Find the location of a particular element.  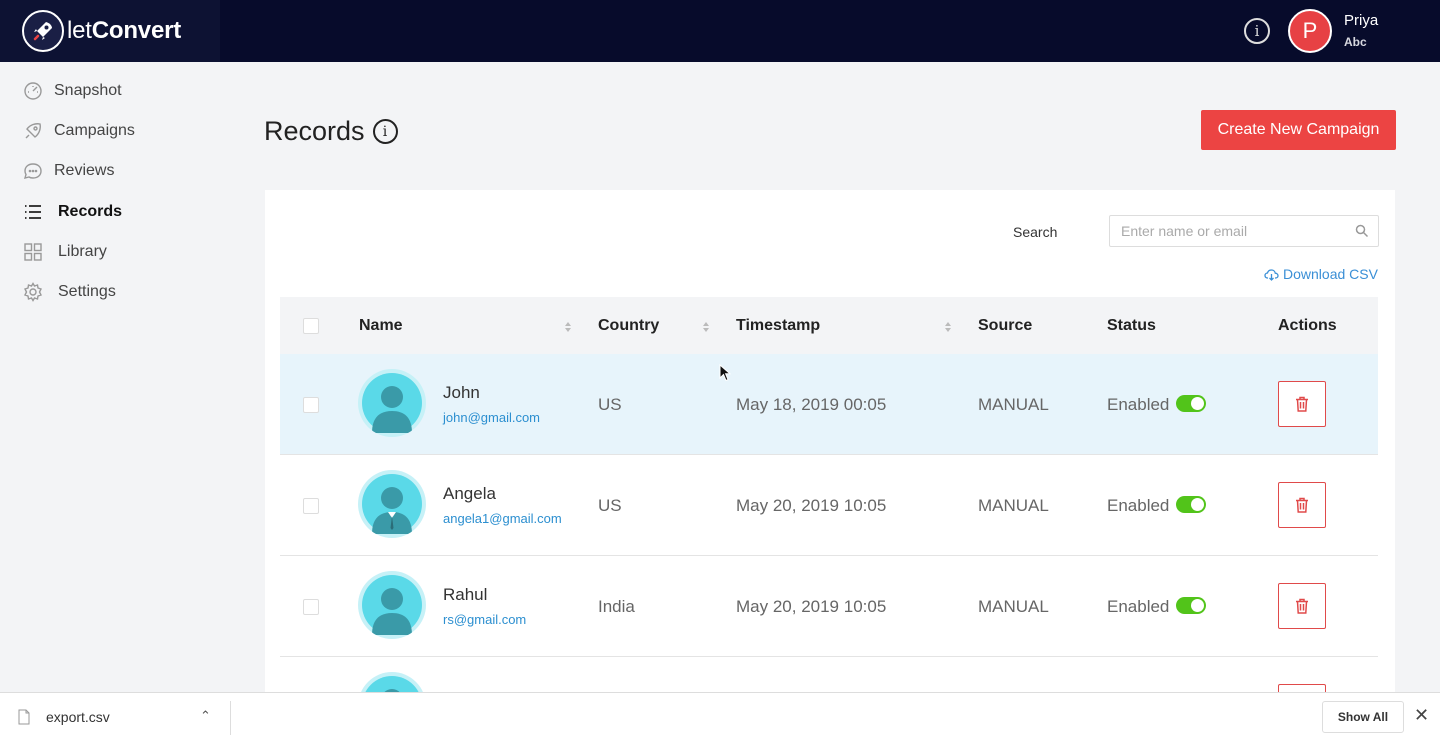

gear-icon is located at coordinates (33, 292).